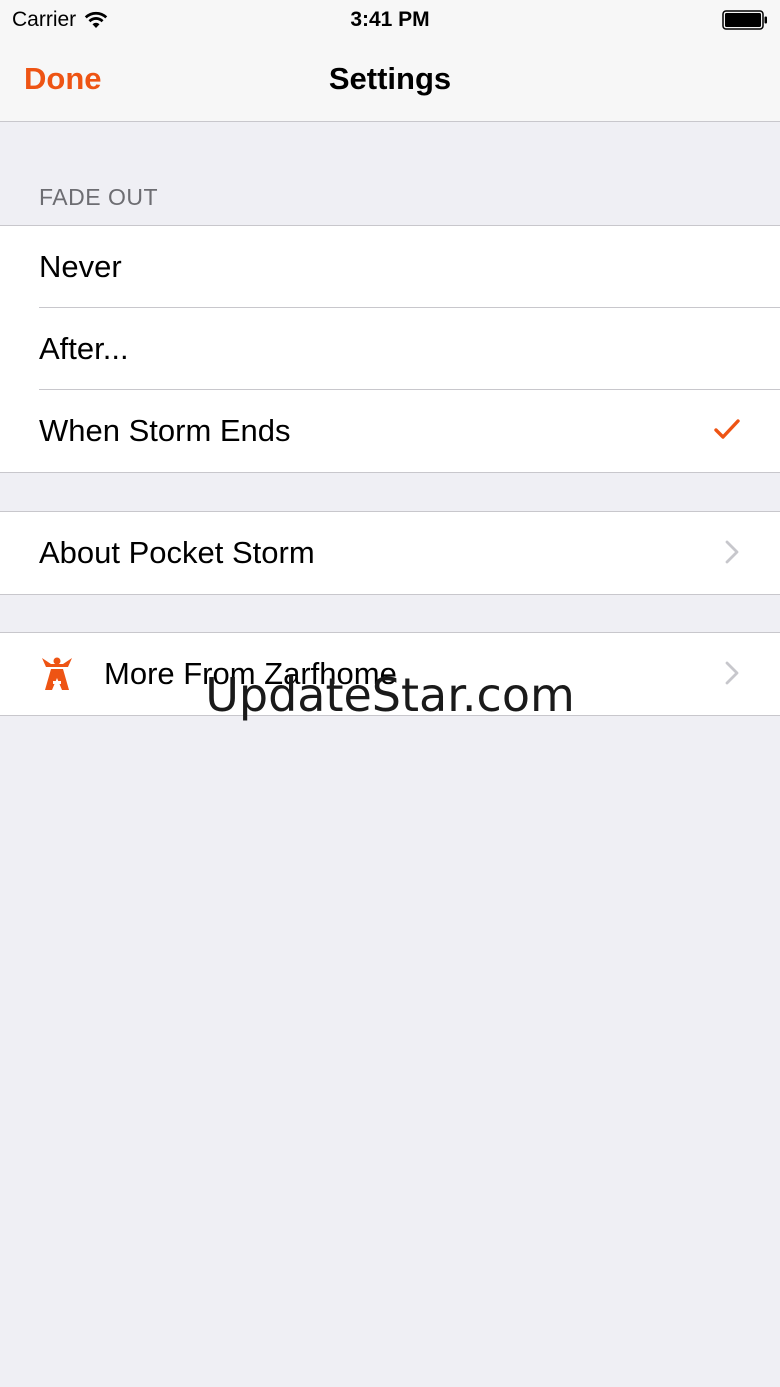  I want to click on page-title: Settings, so click(390, 78).